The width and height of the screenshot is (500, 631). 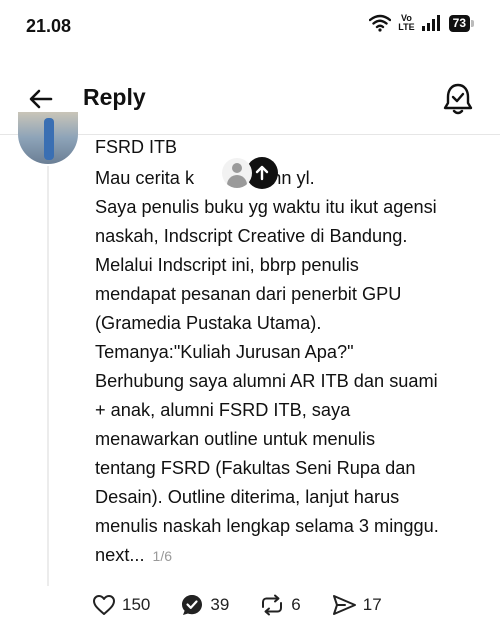 I want to click on post-line: menulis naskah lengkap selama 3 minggu., so click(x=267, y=526).